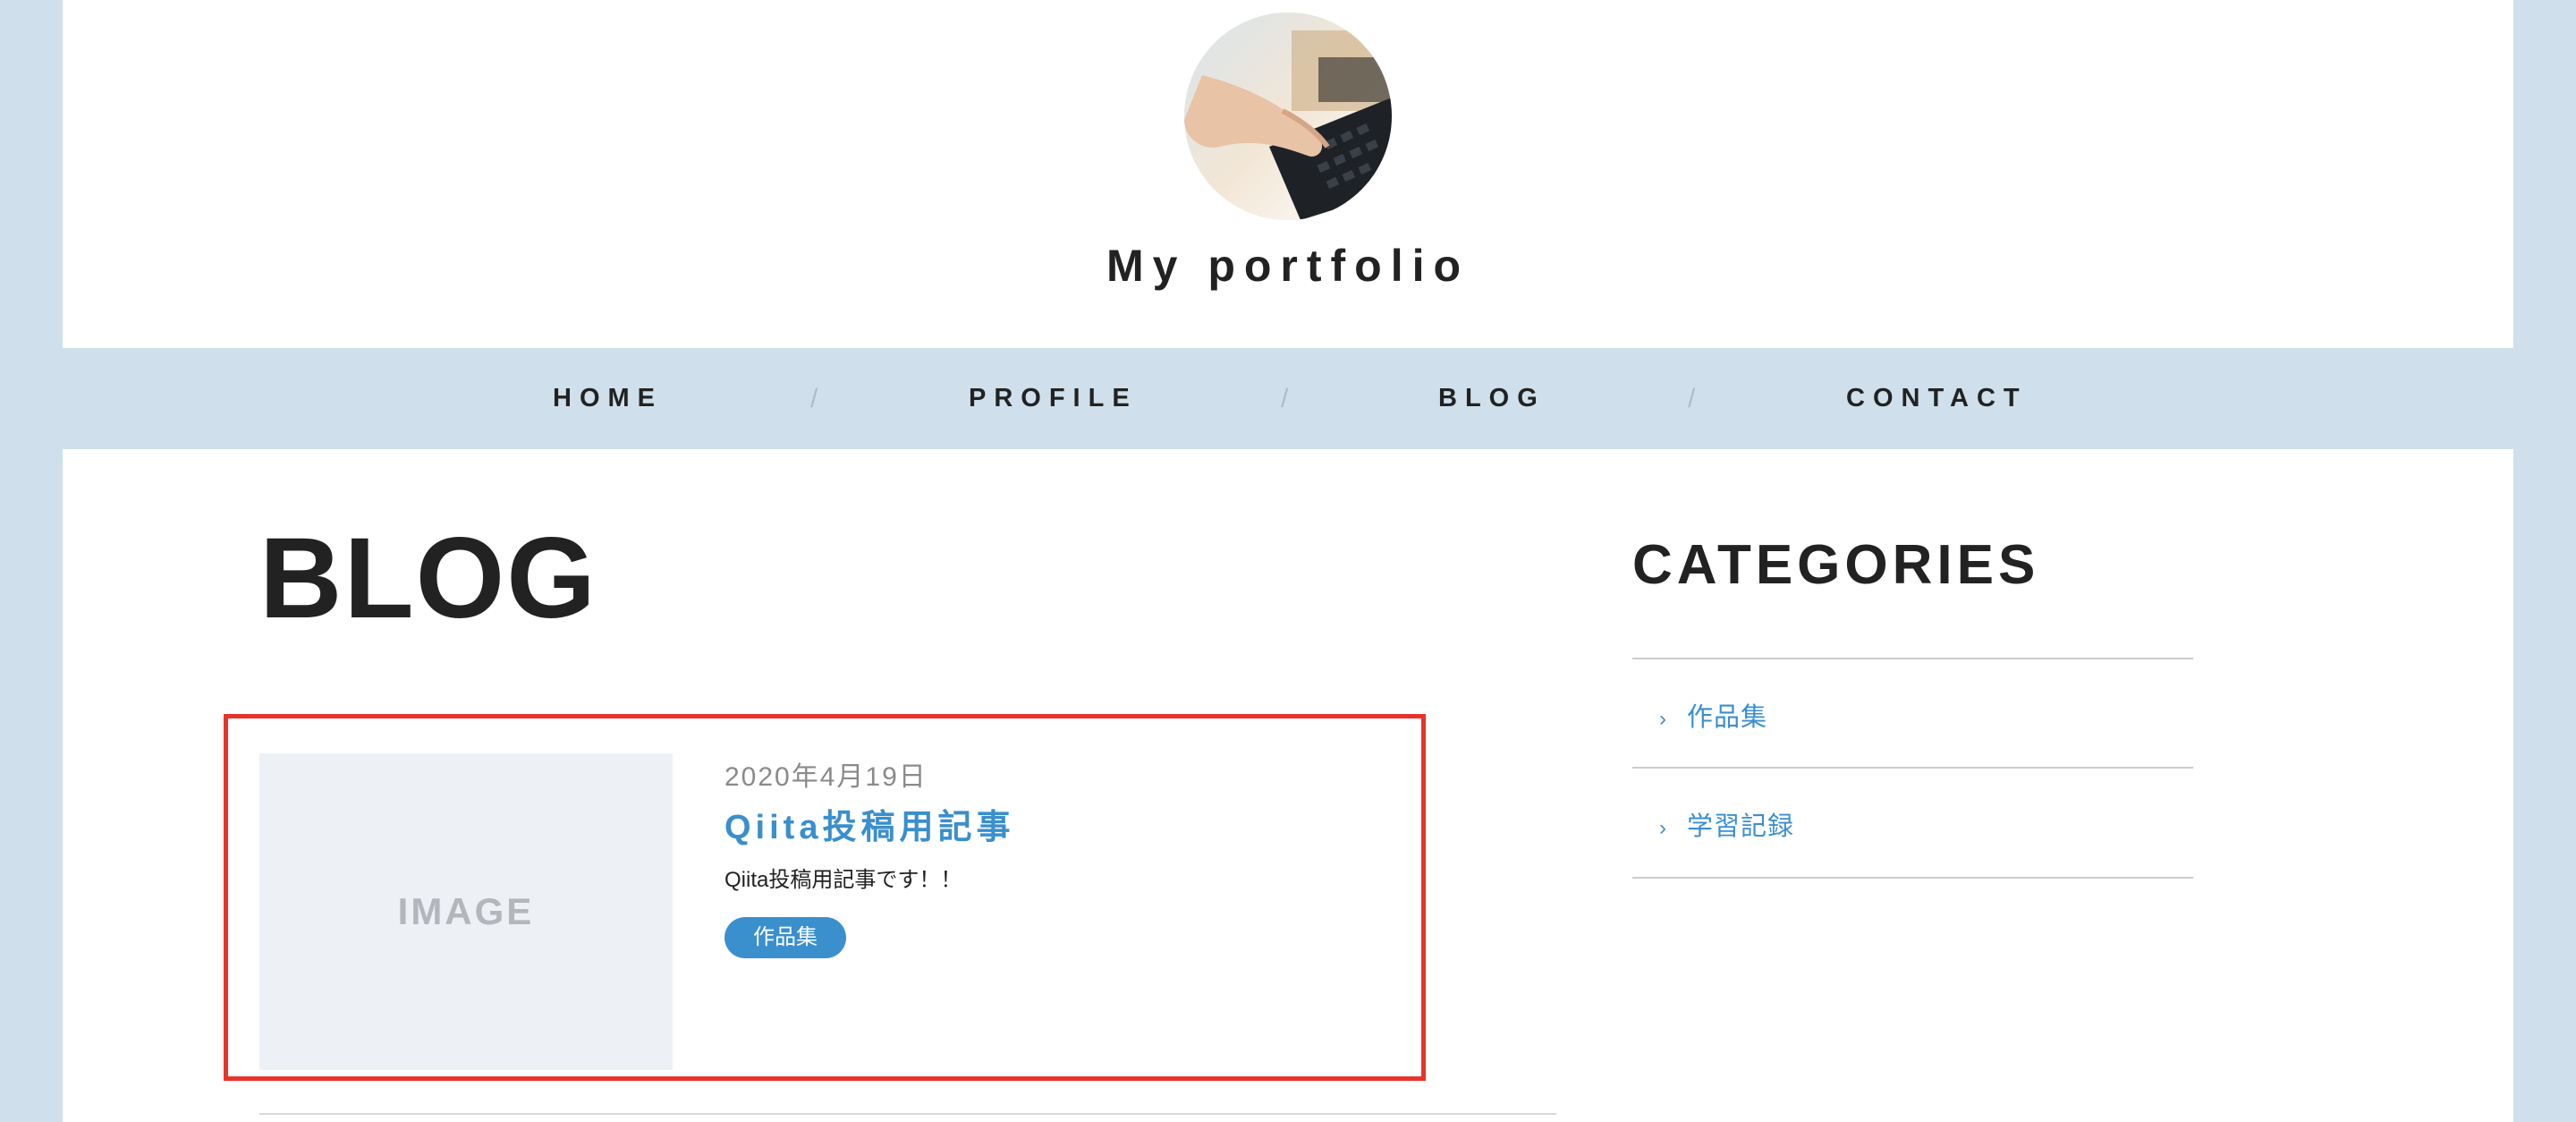 This screenshot has height=1122, width=2576. What do you see at coordinates (466, 911) in the screenshot?
I see `post-thumbnail: IMAGE` at bounding box center [466, 911].